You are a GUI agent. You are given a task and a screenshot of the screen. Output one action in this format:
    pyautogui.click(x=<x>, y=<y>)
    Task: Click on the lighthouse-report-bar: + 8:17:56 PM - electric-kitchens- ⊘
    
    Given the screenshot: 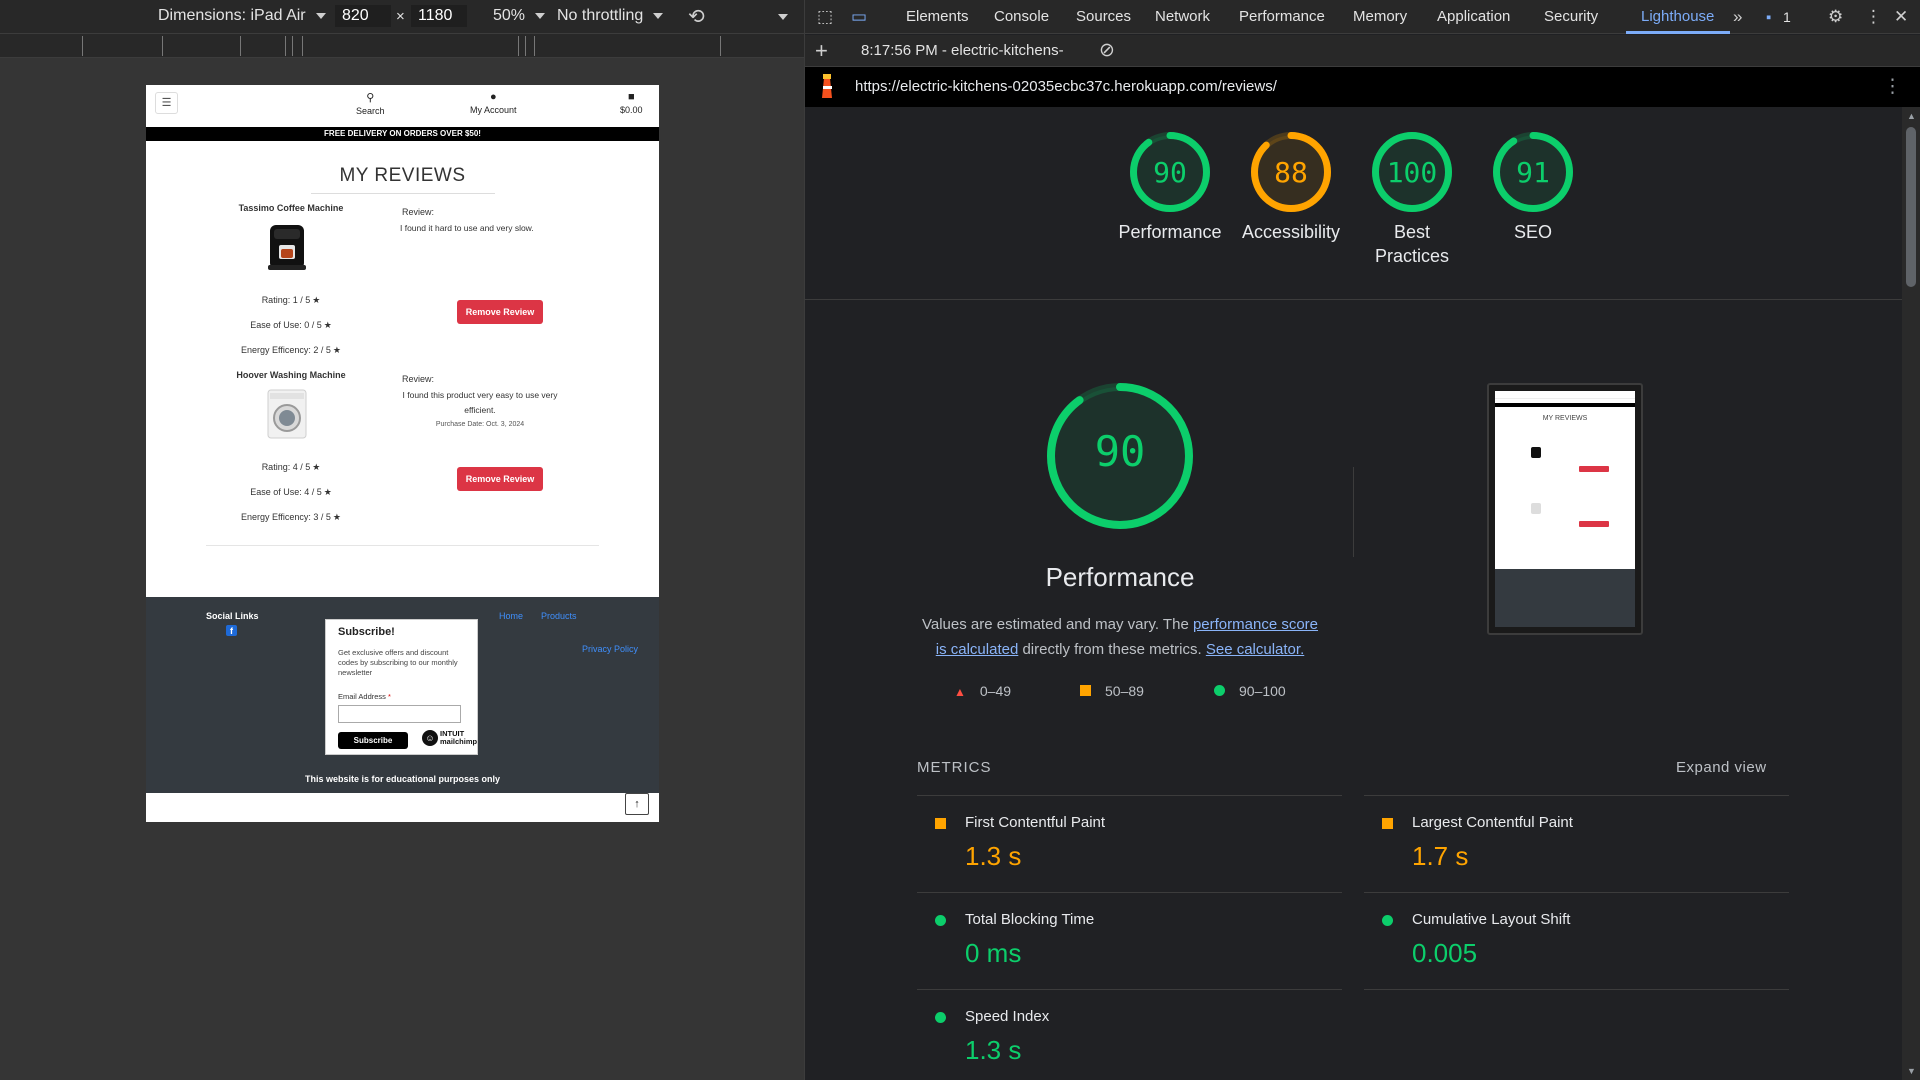 What is the action you would take?
    pyautogui.click(x=1362, y=51)
    